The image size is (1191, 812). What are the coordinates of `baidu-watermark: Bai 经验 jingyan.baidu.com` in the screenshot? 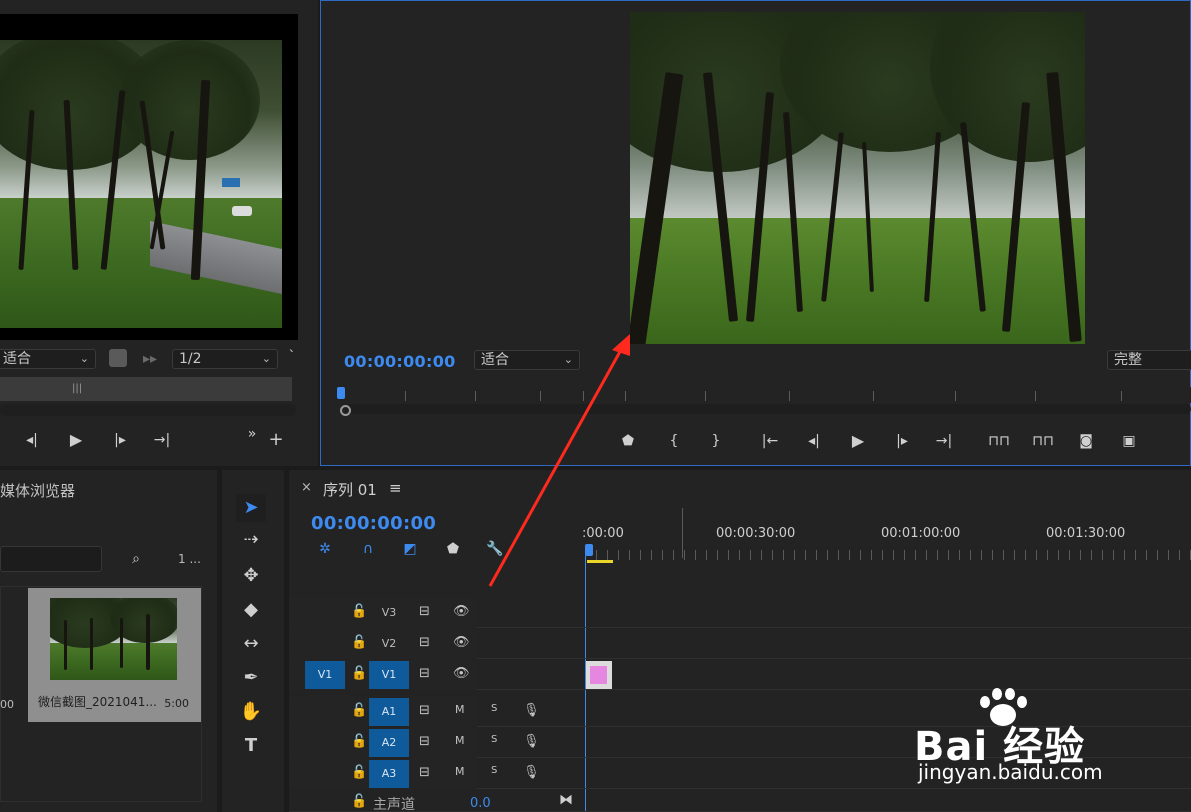 It's located at (1049, 735).